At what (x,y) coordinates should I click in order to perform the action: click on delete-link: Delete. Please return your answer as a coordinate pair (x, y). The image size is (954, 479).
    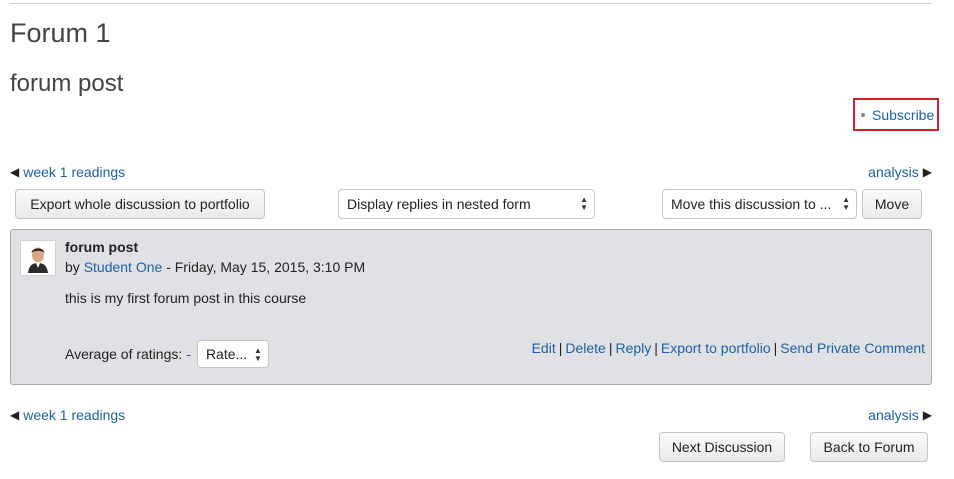
    Looking at the image, I should click on (585, 348).